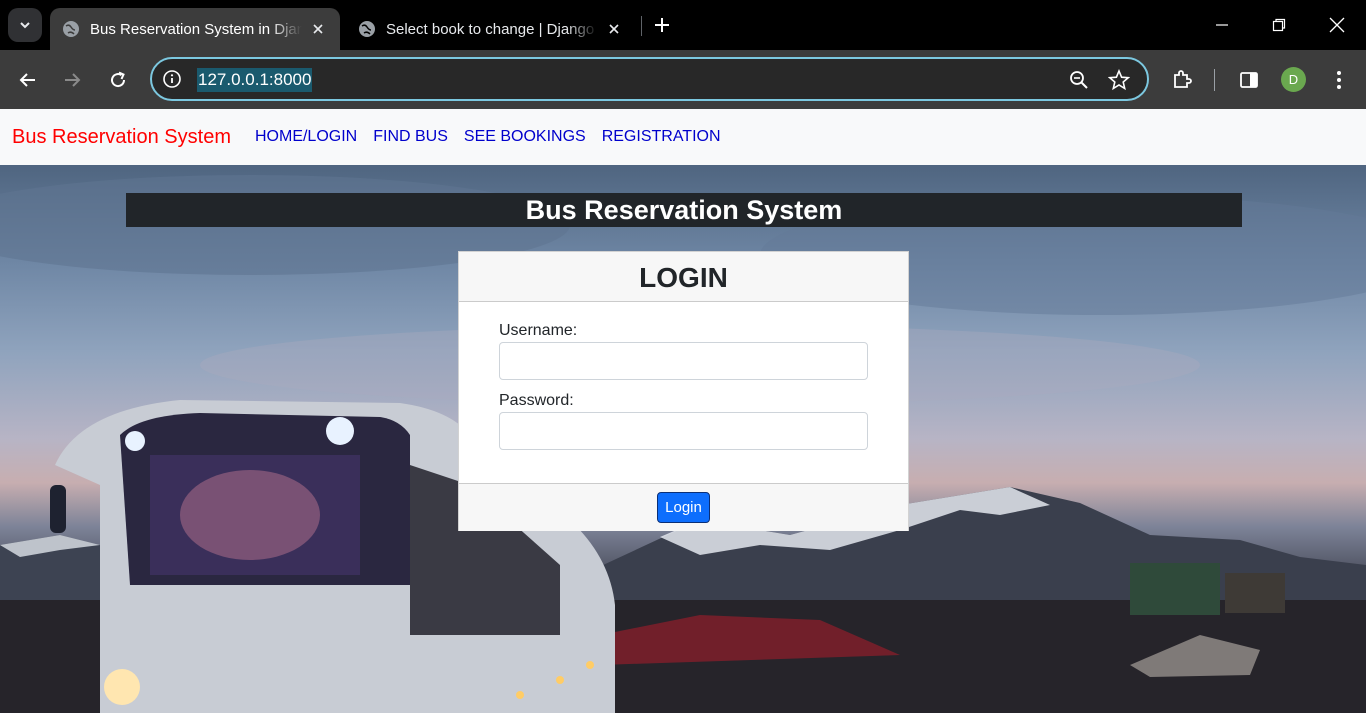 The image size is (1366, 713). I want to click on chevron-down-icon, so click(25, 25).